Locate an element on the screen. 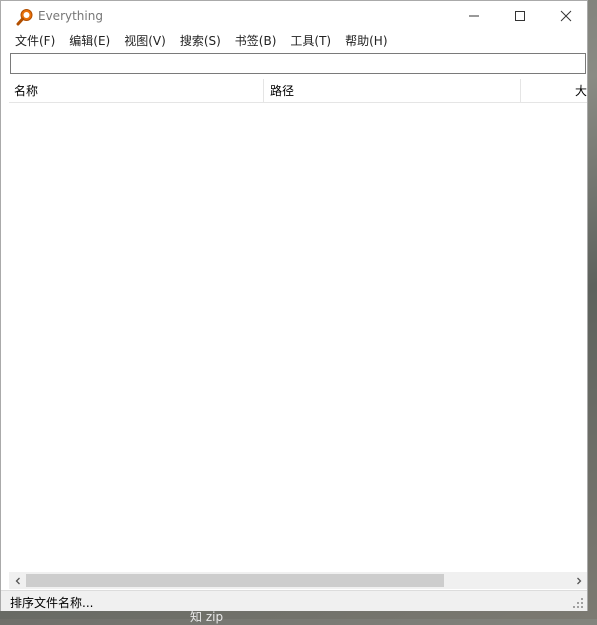 The image size is (597, 625). horizontal-scrollbar is located at coordinates (298, 580).